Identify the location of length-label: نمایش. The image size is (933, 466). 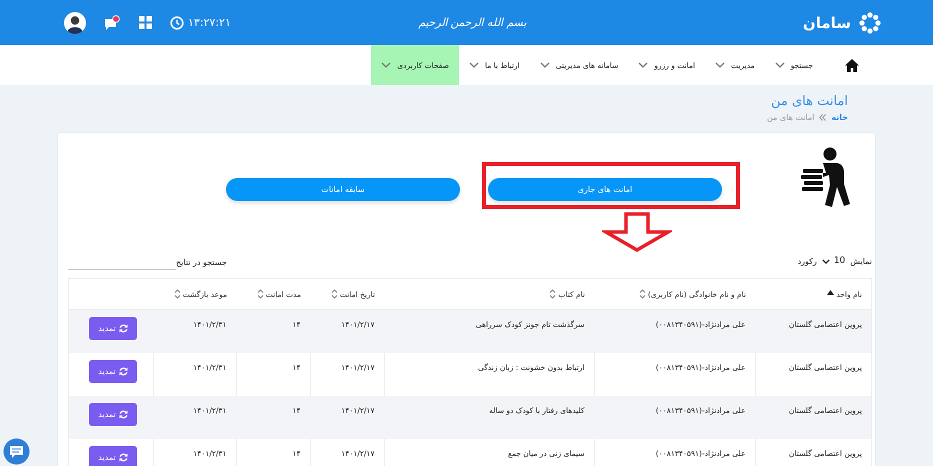
(861, 261).